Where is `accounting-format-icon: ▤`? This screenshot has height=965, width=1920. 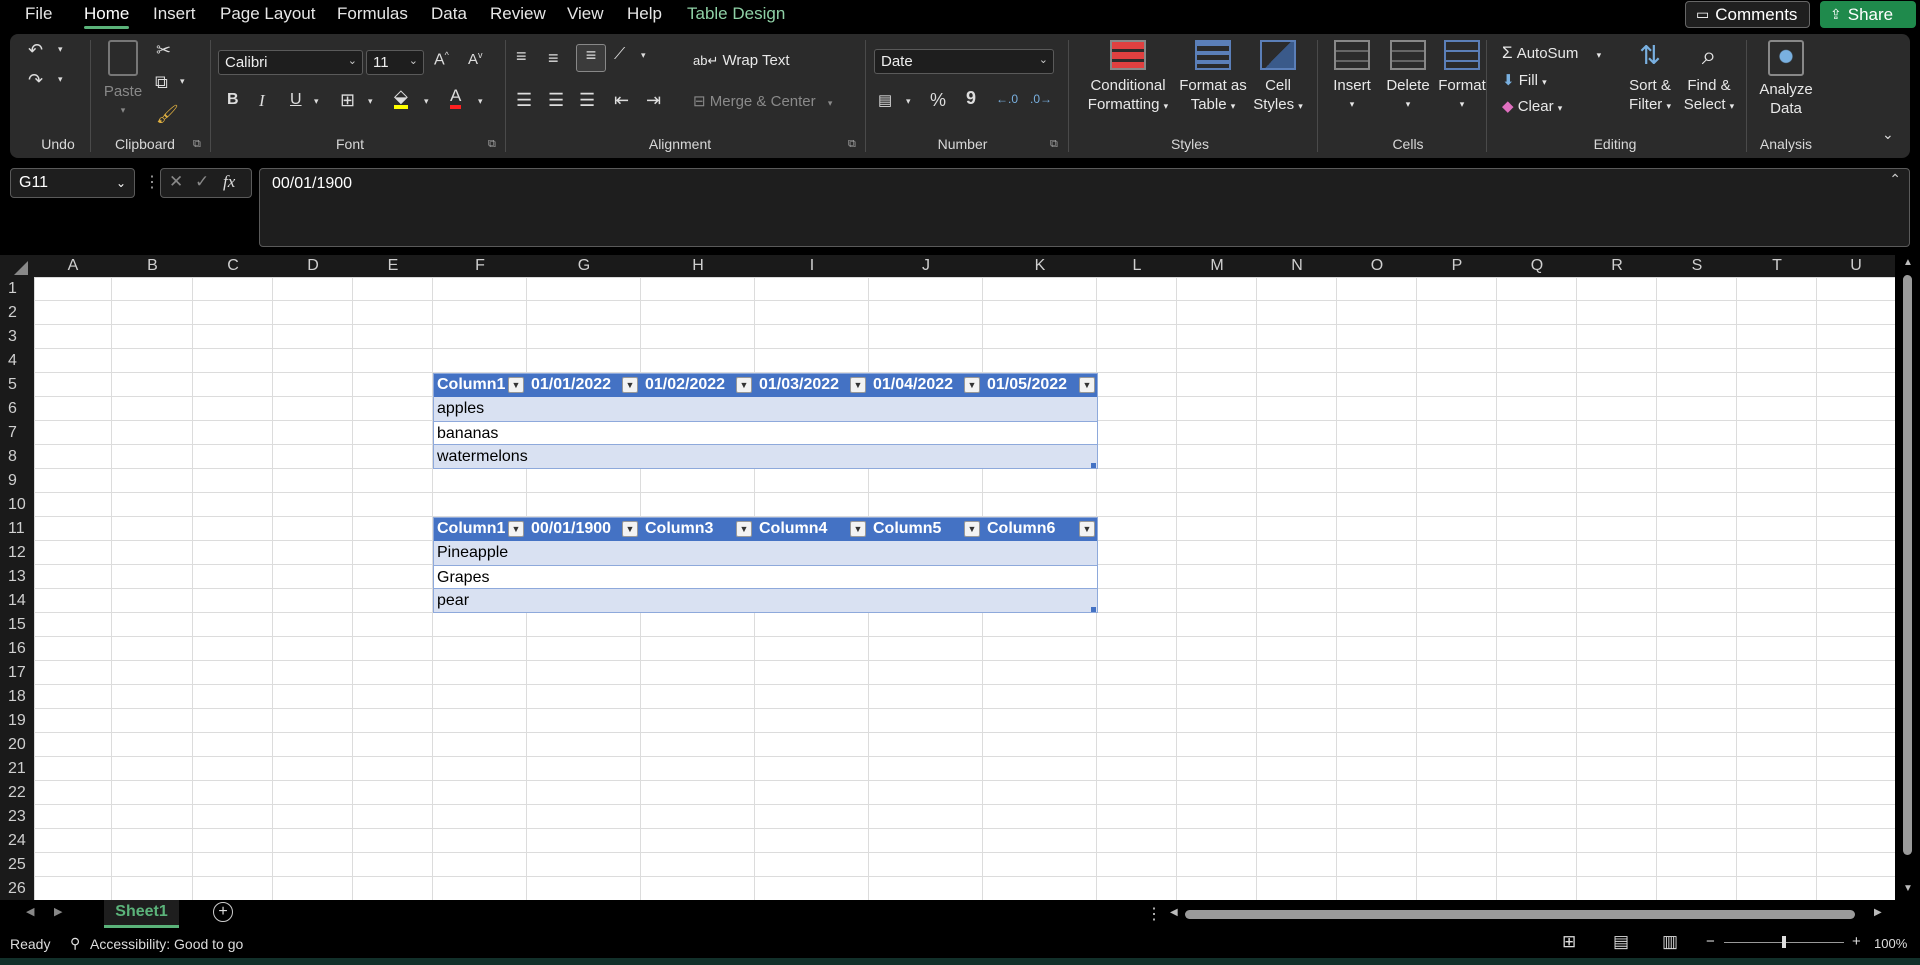 accounting-format-icon: ▤ is located at coordinates (885, 100).